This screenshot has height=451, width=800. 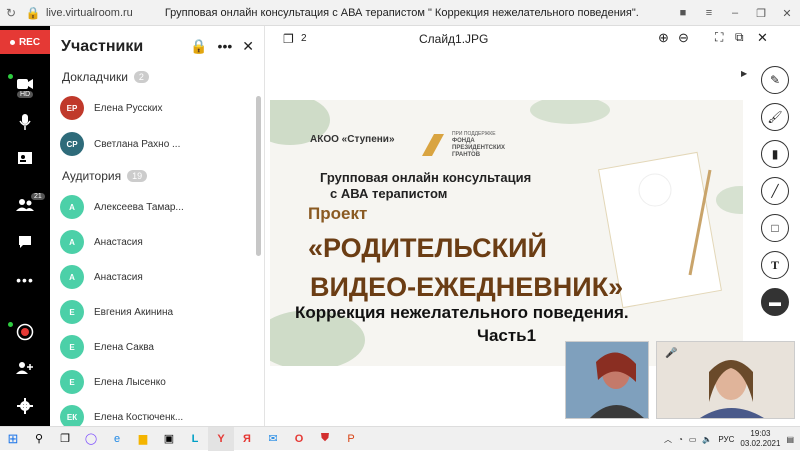 I want to click on tray-app-icon: ◔, so click(x=680, y=439).